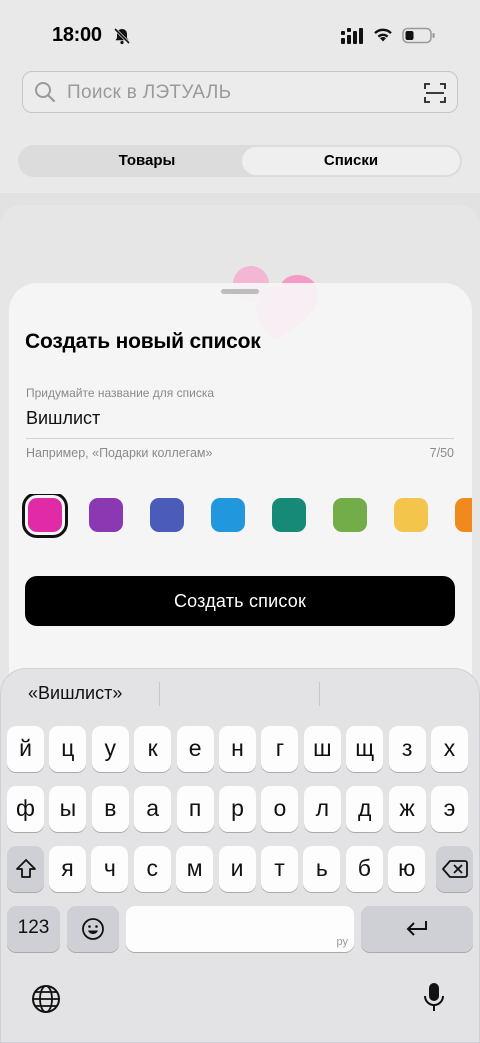 The height and width of the screenshot is (1043, 480). What do you see at coordinates (365, 749) in the screenshot?
I see `key-щ: щ` at bounding box center [365, 749].